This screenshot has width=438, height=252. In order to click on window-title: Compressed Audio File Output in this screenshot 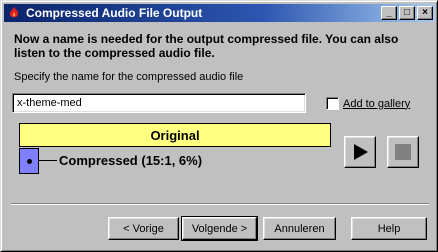, I will do `click(114, 13)`.